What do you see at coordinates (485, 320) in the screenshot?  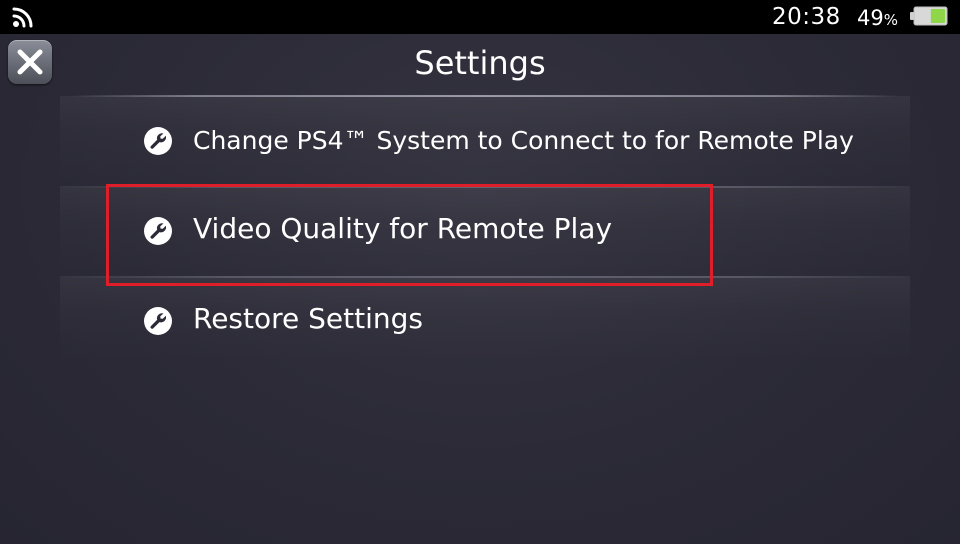 I see `menu-item-restore-settings: Restore Settings` at bounding box center [485, 320].